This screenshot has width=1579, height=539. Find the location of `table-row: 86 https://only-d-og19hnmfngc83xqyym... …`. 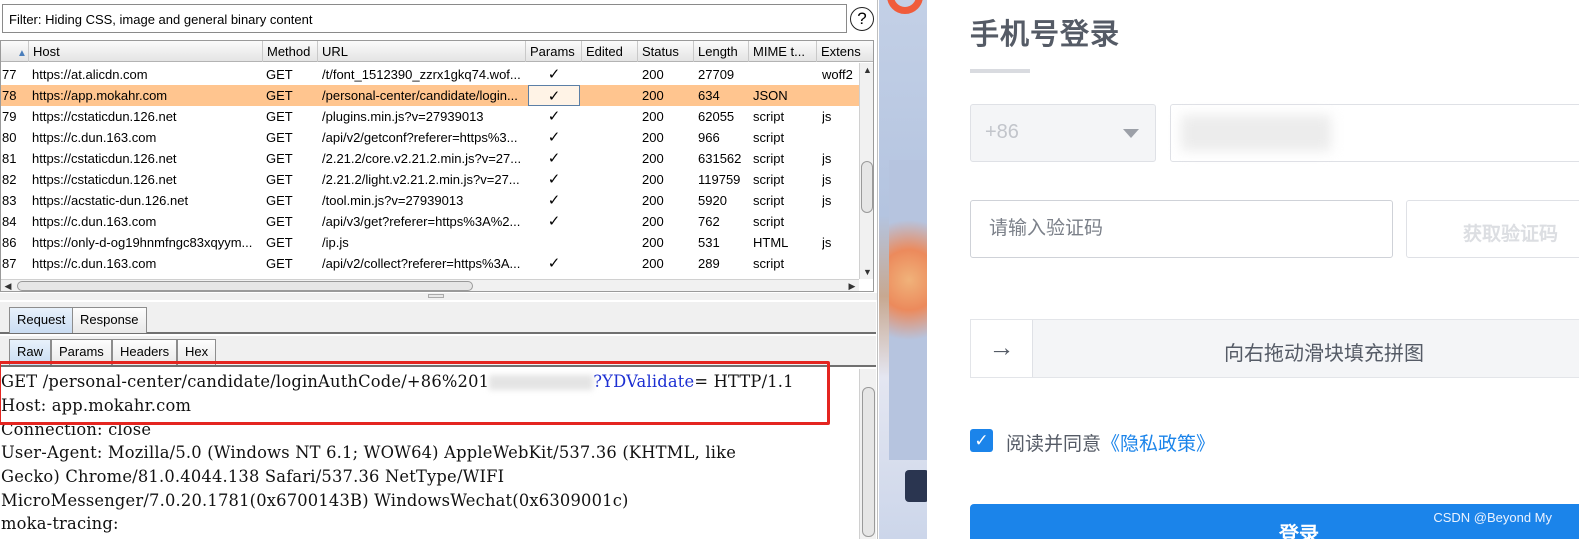

table-row: 86 https://only-d-og19hnmfngc83xqyym... … is located at coordinates (430, 242).